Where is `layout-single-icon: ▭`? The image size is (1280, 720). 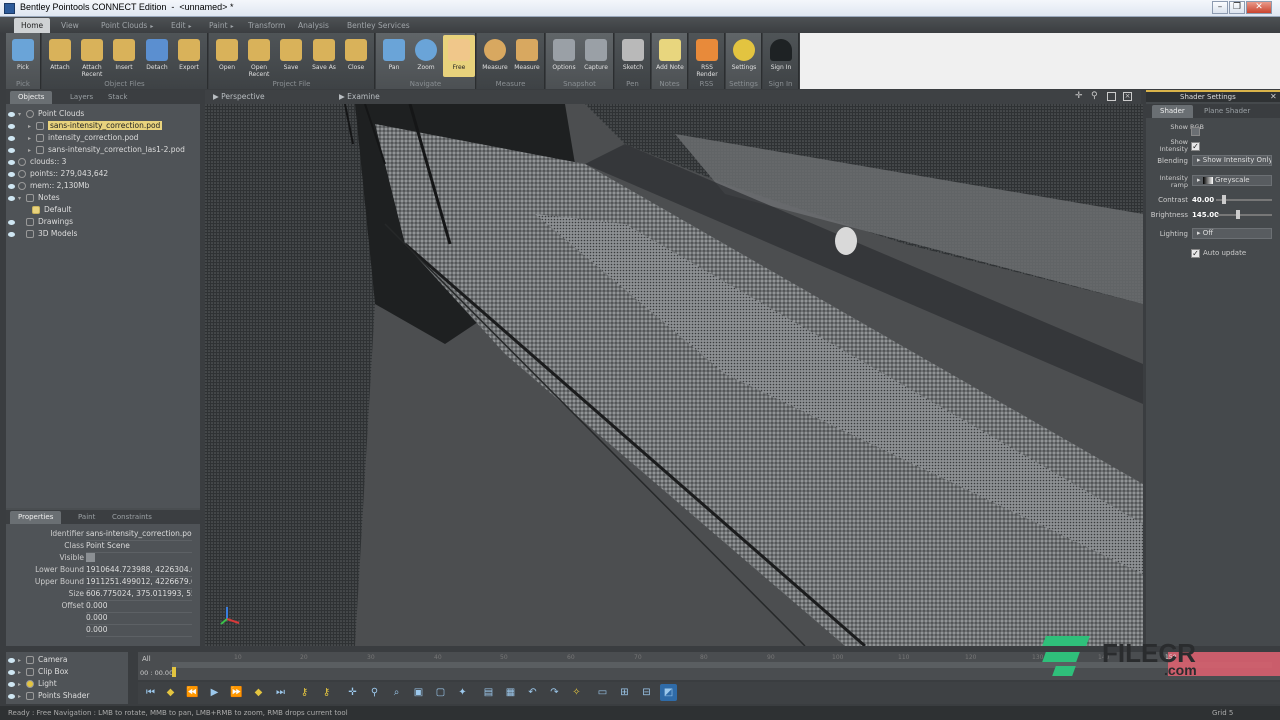 layout-single-icon: ▭ is located at coordinates (602, 692).